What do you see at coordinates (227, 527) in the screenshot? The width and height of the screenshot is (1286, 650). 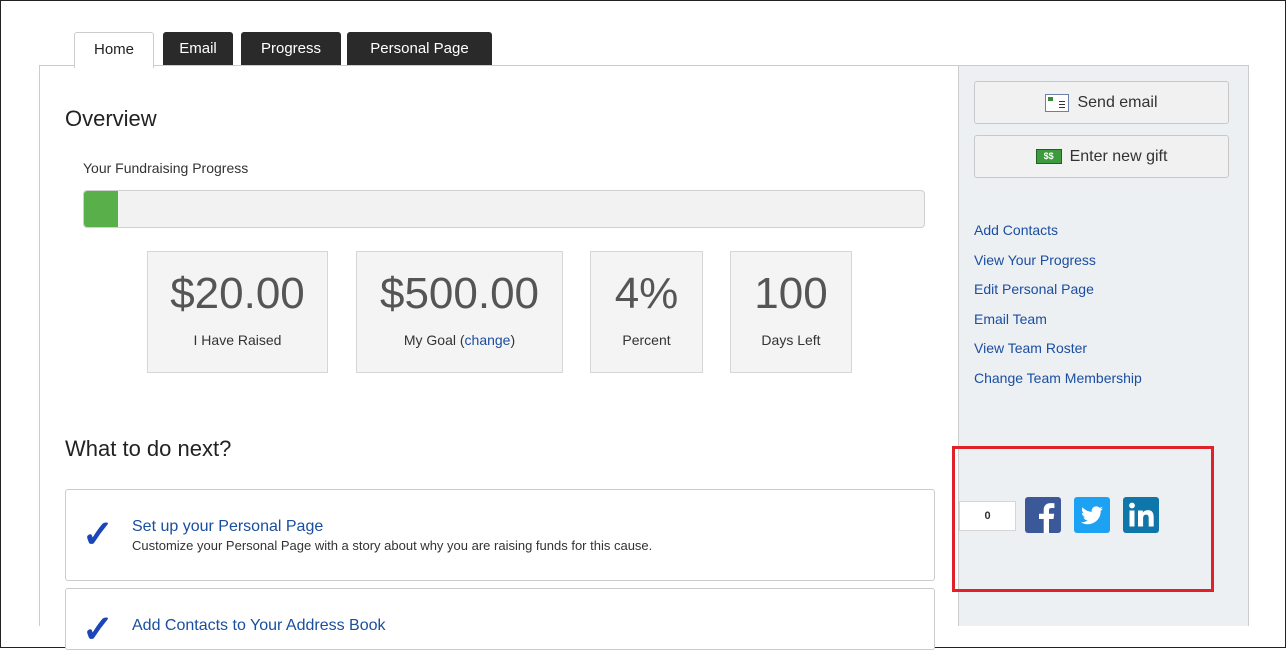 I see `next-step-title: Set up your Personal Page` at bounding box center [227, 527].